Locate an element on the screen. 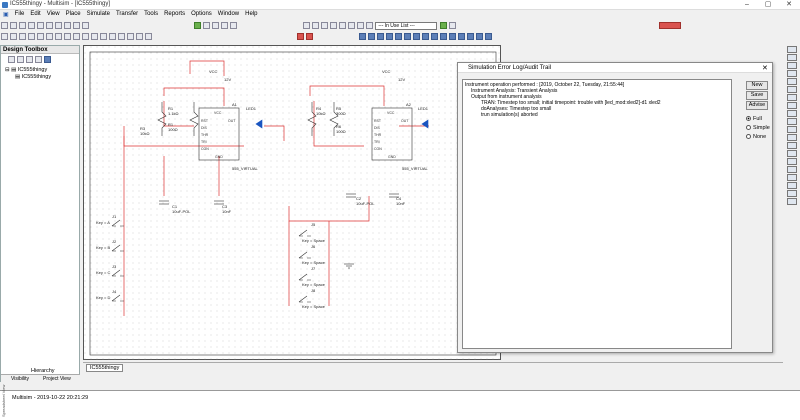  indicator-icon is located at coordinates (85, 36).